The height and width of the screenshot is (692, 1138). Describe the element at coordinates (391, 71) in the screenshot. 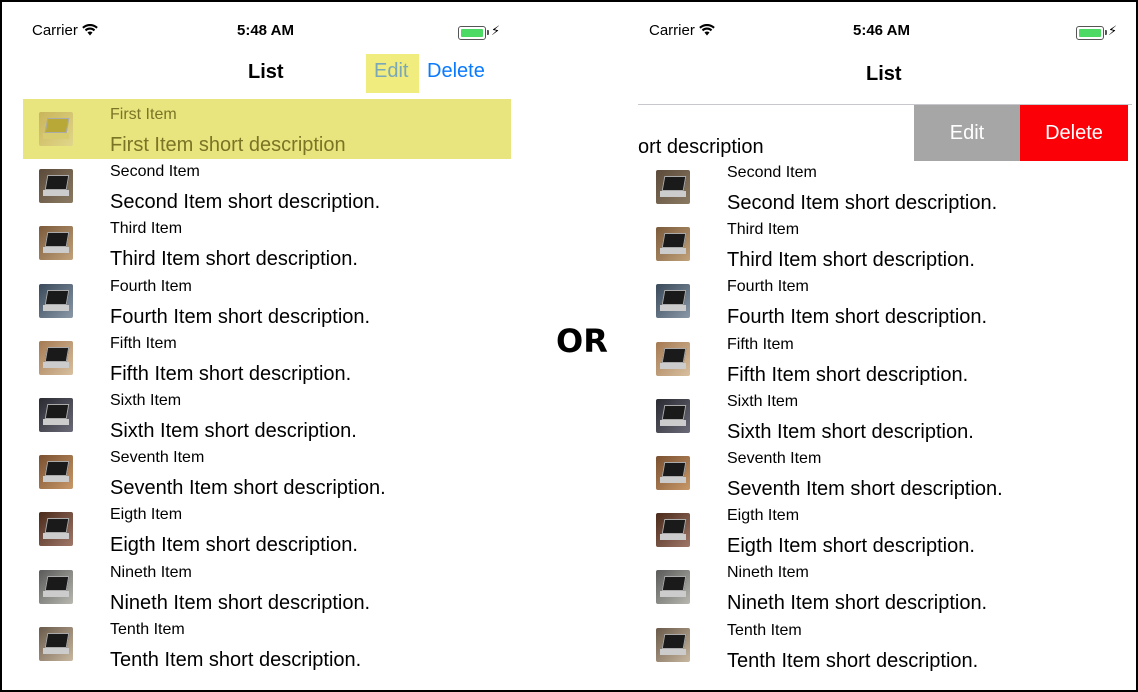

I see `edit-button: Edit` at that location.